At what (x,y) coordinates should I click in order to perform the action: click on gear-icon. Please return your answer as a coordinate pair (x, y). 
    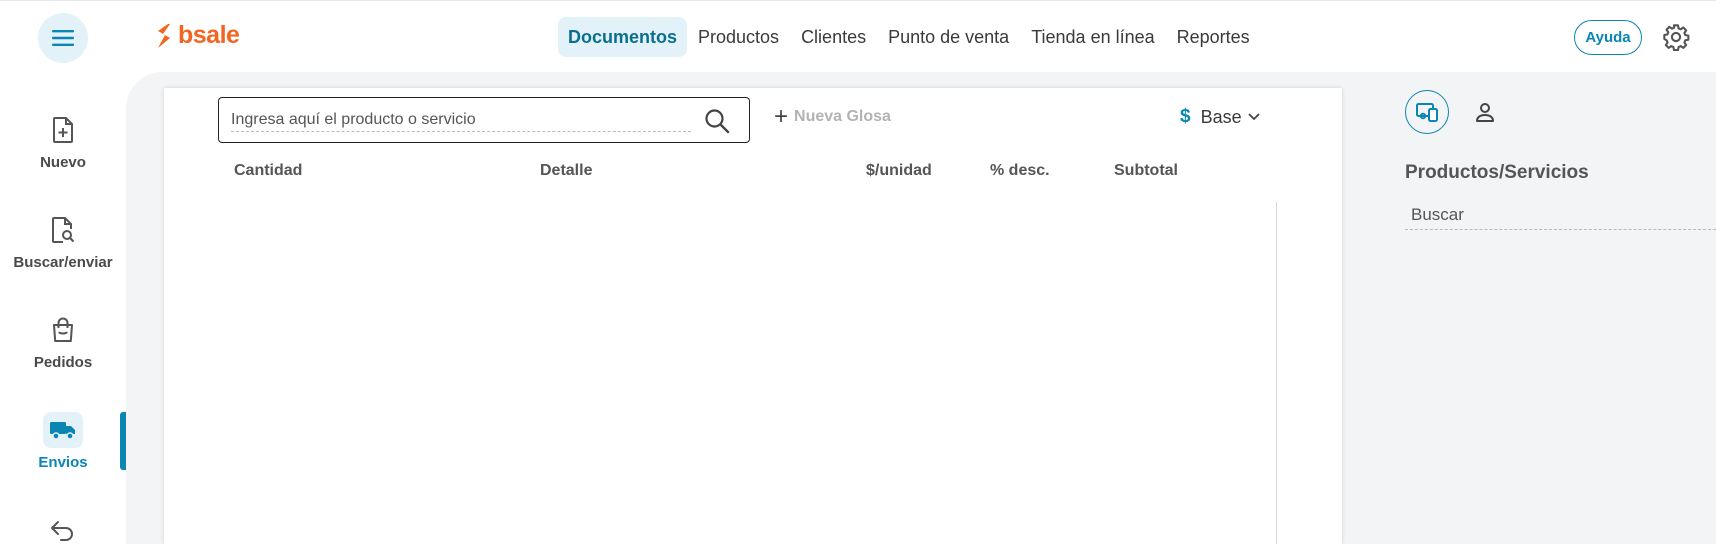
    Looking at the image, I should click on (1676, 37).